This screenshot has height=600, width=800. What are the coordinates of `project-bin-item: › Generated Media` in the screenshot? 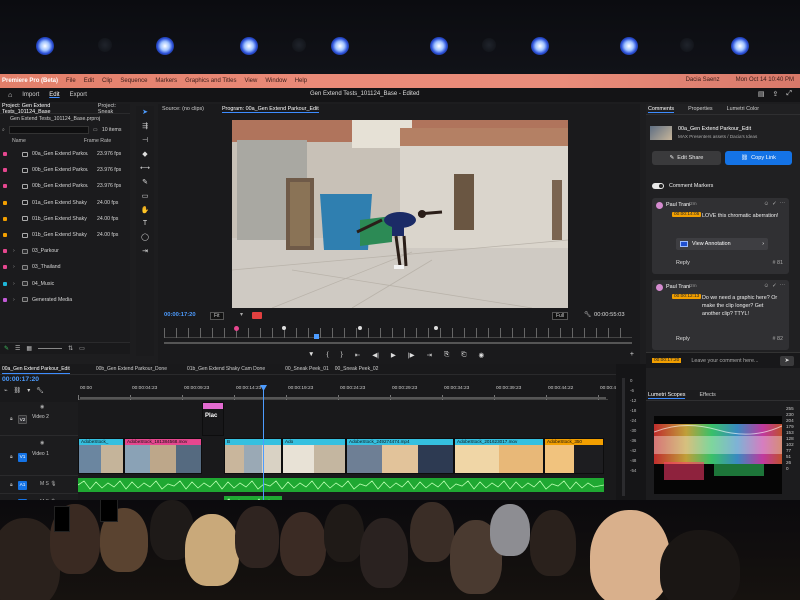 It's located at (65, 300).